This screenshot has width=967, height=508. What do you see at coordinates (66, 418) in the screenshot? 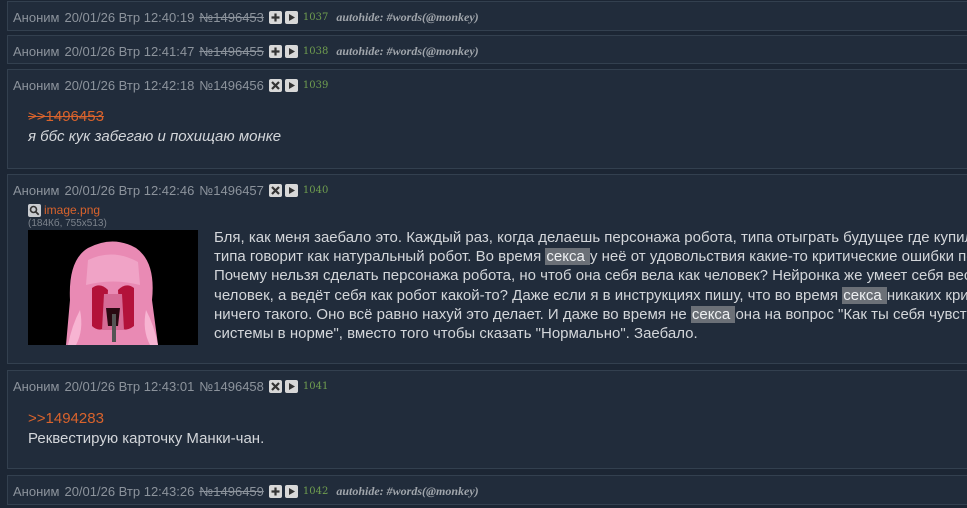
I see `reply-link: >>1494283` at bounding box center [66, 418].